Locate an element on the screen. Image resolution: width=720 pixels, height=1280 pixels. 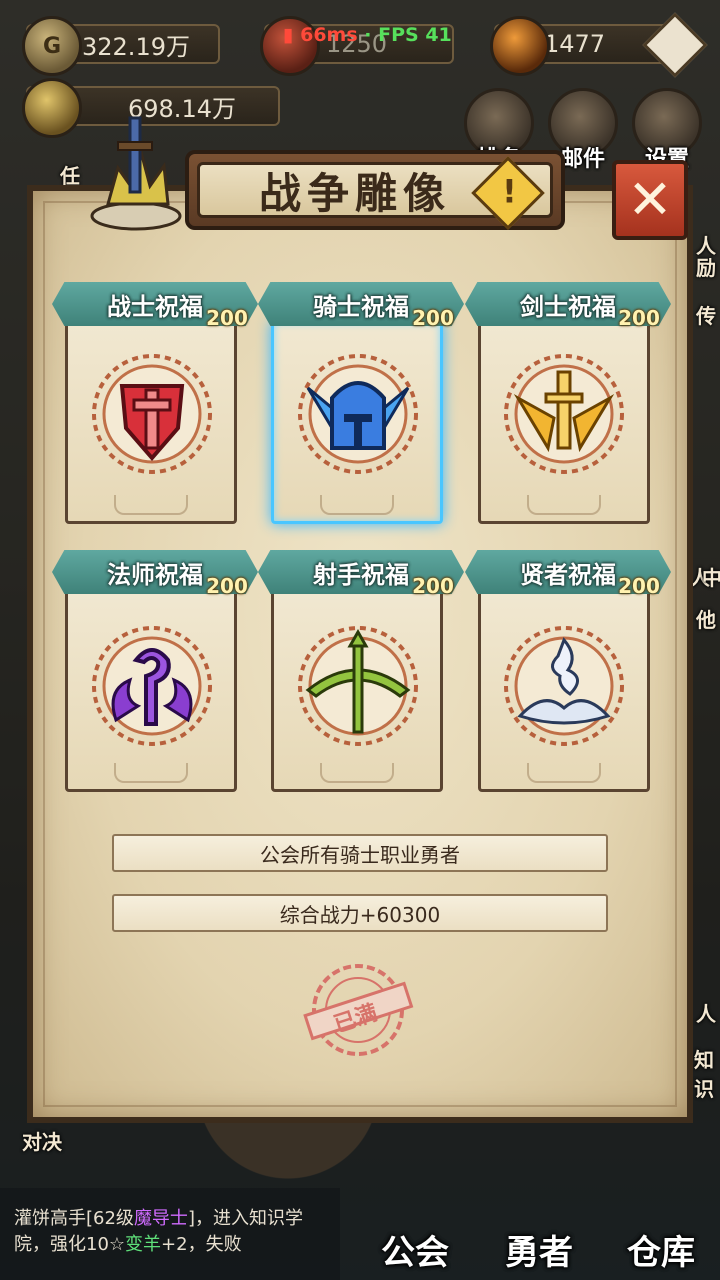
swordsman-level-badge: 200 is located at coordinates (639, 318).